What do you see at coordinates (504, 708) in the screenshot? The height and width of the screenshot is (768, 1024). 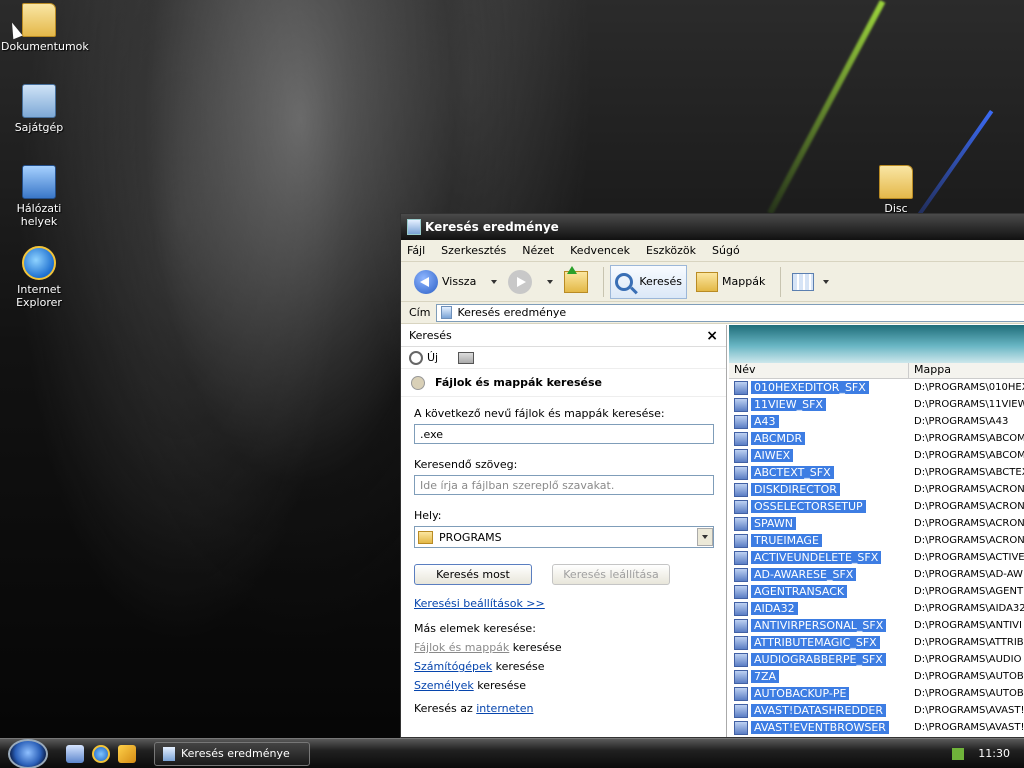 I see `internet-link: interneten` at bounding box center [504, 708].